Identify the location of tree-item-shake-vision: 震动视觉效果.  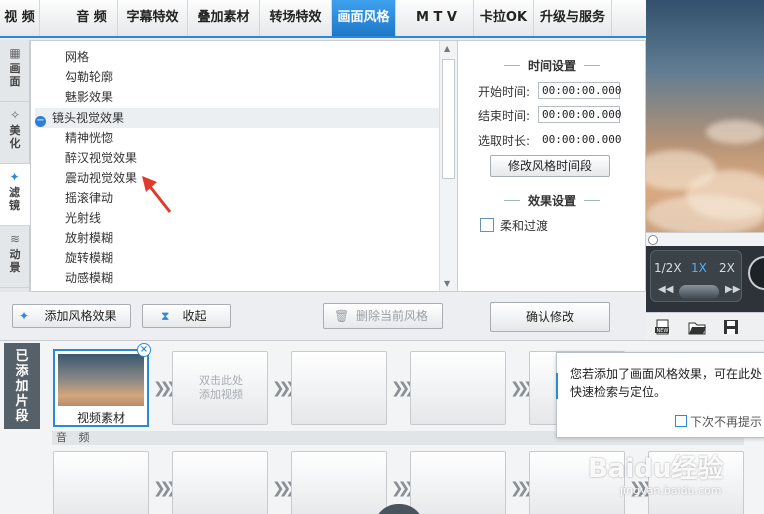
(101, 178).